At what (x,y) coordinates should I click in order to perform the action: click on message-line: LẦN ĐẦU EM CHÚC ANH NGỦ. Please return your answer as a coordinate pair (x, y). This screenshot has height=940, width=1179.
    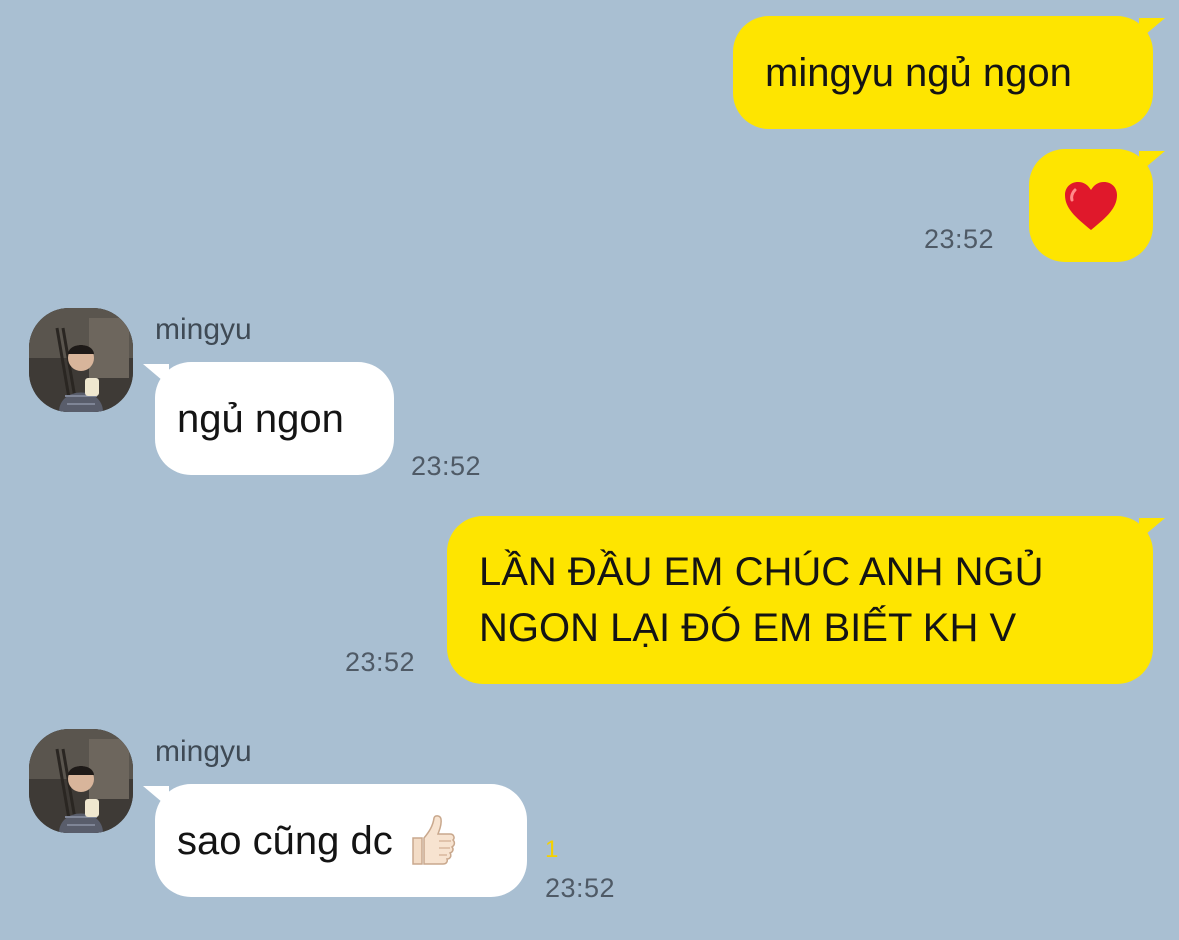
    Looking at the image, I should click on (761, 572).